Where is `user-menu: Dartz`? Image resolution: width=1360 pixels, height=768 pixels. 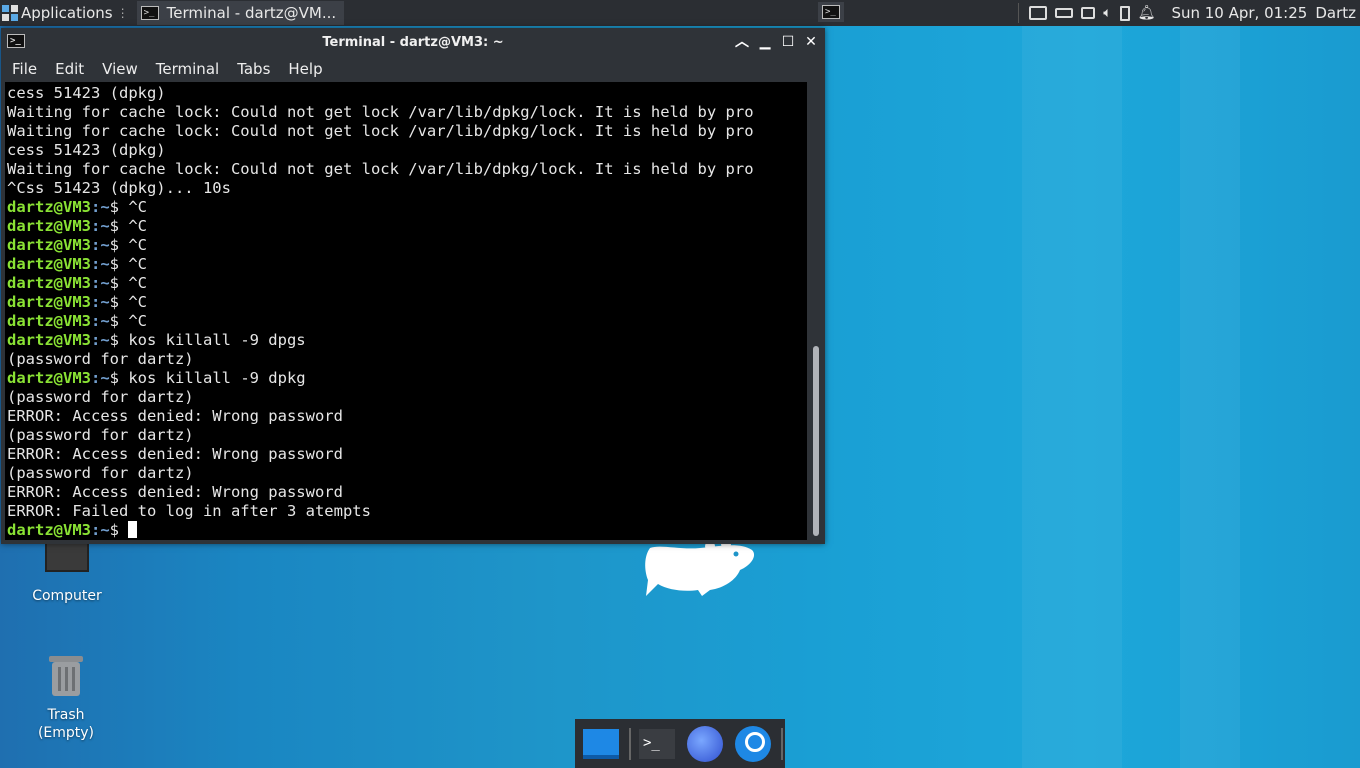
user-menu: Dartz is located at coordinates (1335, 13).